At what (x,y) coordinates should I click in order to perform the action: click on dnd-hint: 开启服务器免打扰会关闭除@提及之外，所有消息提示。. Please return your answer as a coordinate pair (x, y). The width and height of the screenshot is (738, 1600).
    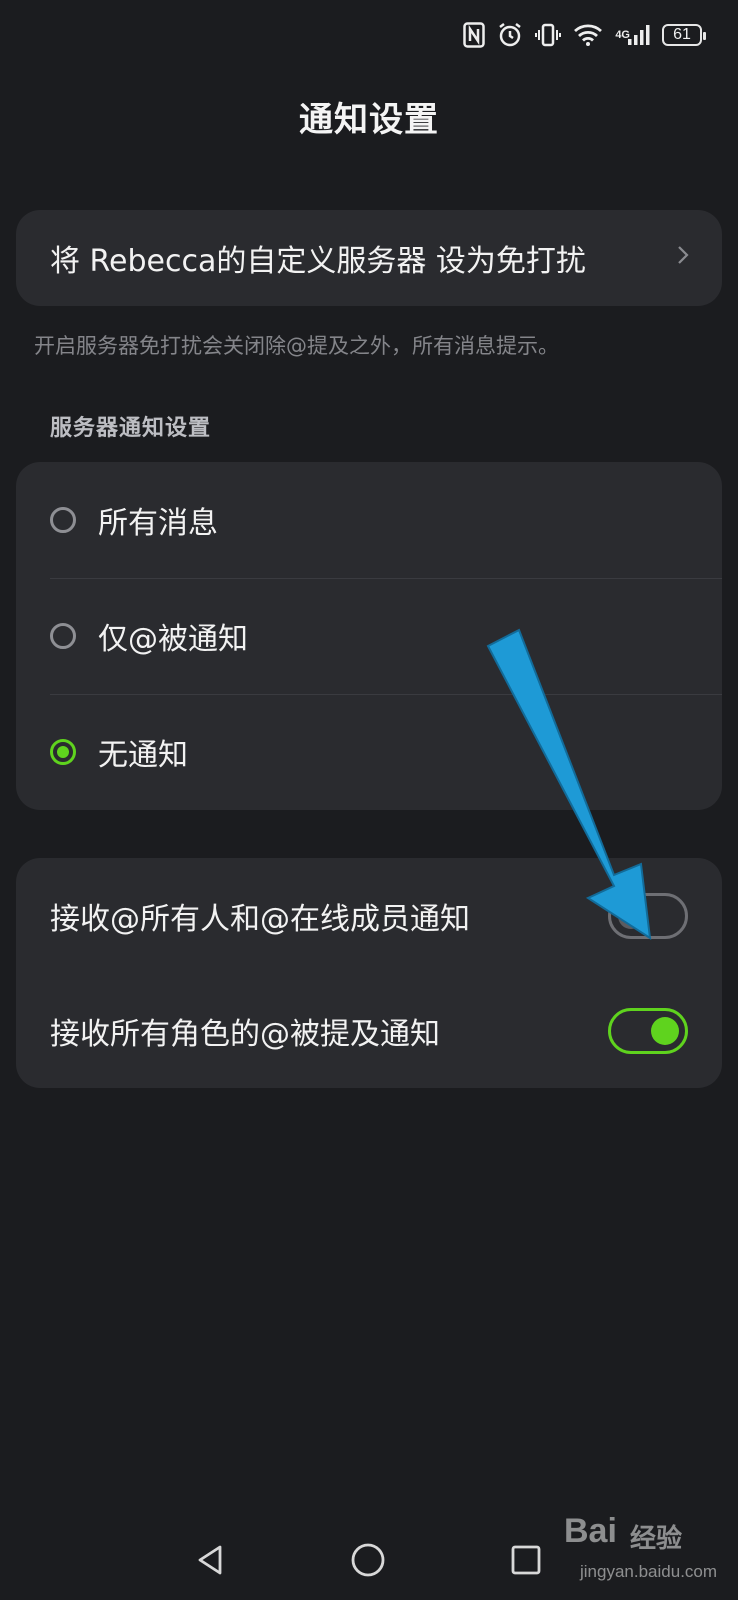
    Looking at the image, I should click on (296, 346).